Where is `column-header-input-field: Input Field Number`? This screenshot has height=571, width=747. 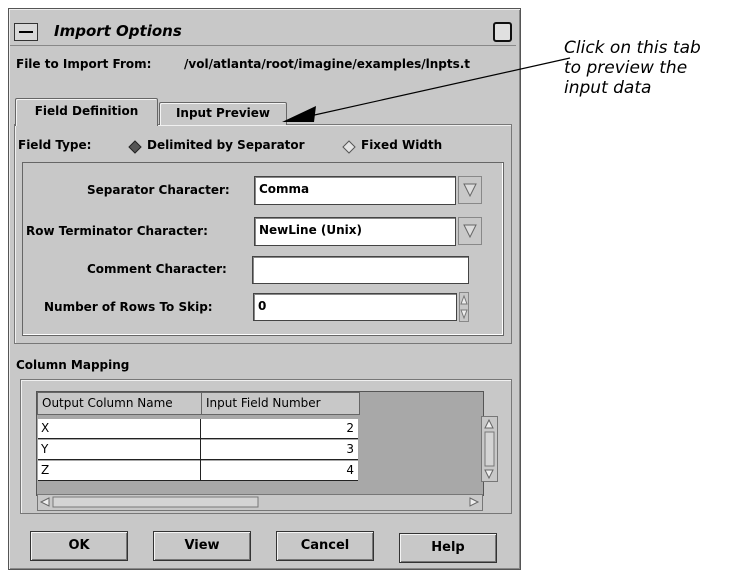 column-header-input-field: Input Field Number is located at coordinates (280, 403).